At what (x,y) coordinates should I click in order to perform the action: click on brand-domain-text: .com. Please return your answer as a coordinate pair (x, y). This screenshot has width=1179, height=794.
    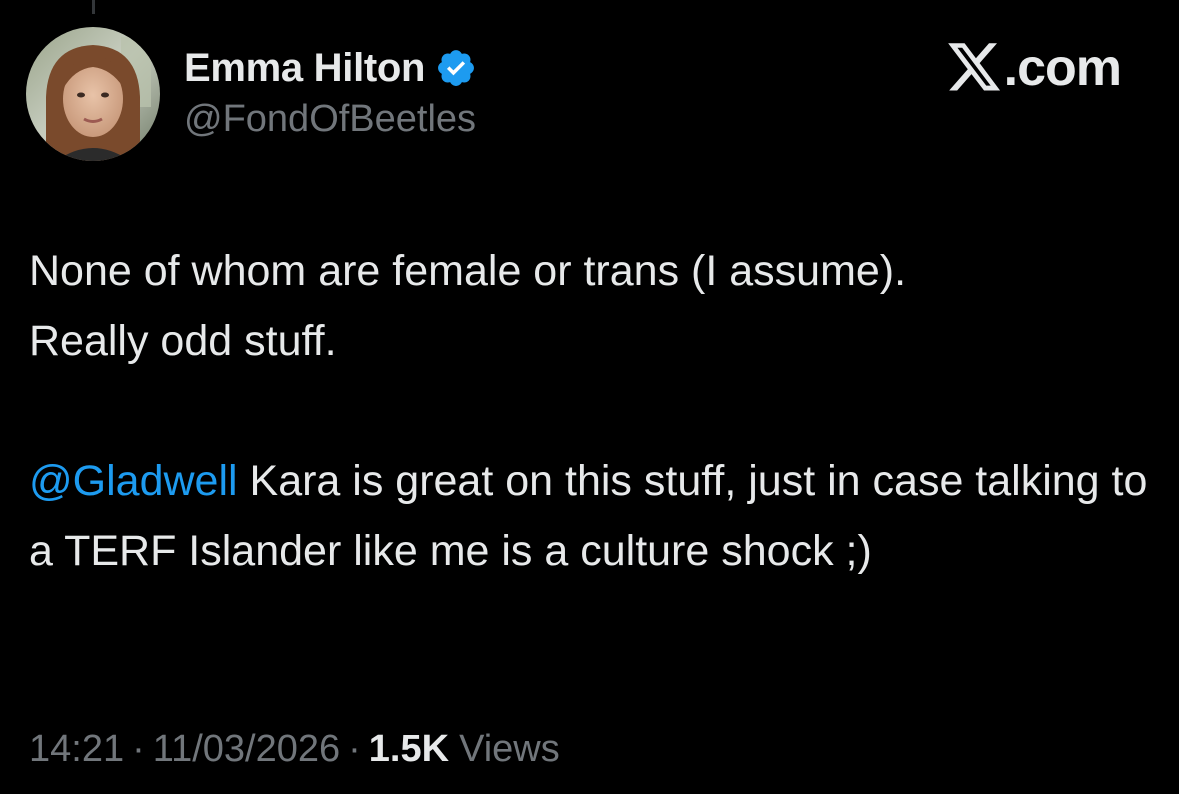
    Looking at the image, I should click on (1062, 68).